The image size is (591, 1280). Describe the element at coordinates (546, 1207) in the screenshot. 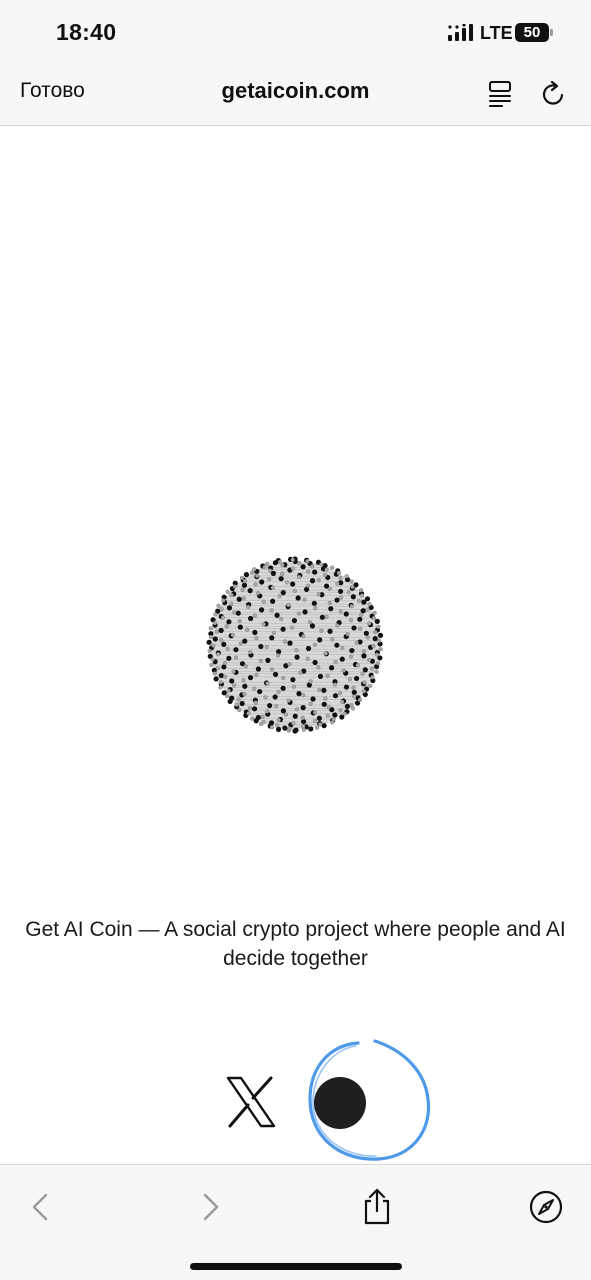

I see `compass-icon` at that location.